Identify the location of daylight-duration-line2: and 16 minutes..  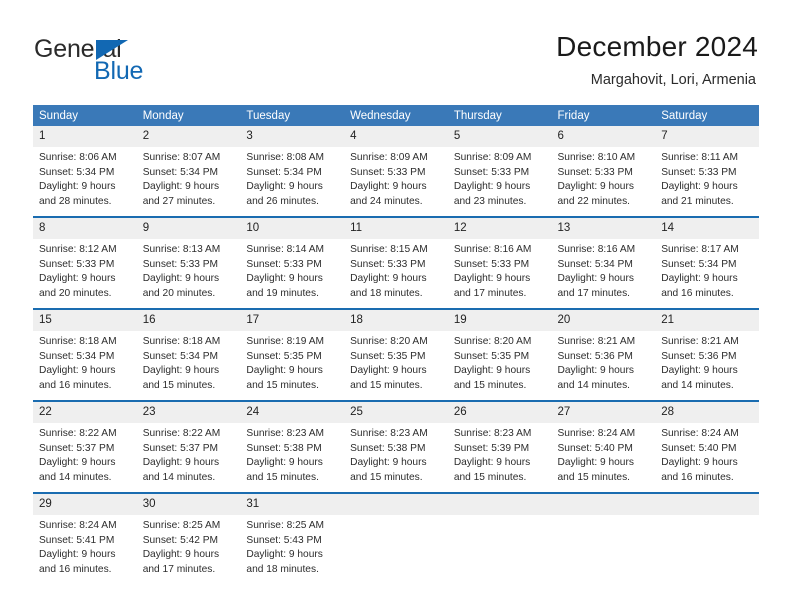
(75, 385).